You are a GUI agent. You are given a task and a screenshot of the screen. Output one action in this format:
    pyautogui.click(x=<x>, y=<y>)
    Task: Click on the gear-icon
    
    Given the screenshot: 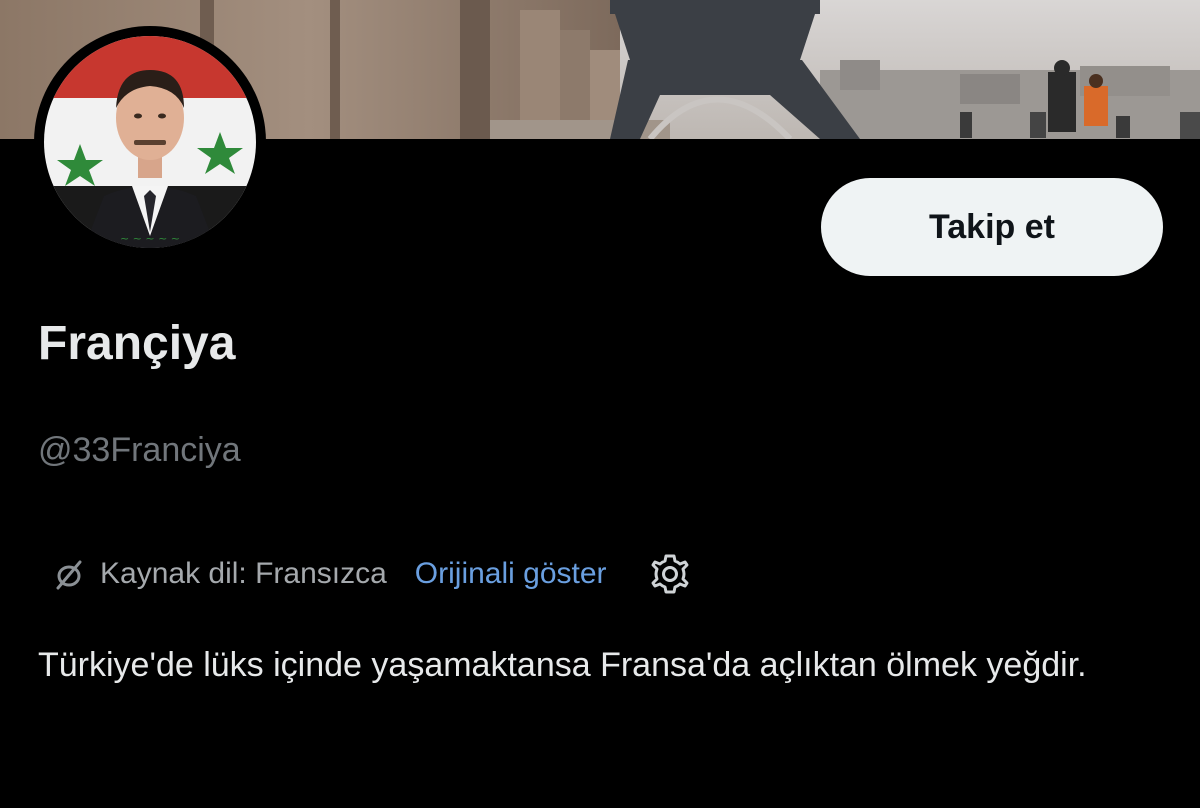 What is the action you would take?
    pyautogui.click(x=670, y=574)
    